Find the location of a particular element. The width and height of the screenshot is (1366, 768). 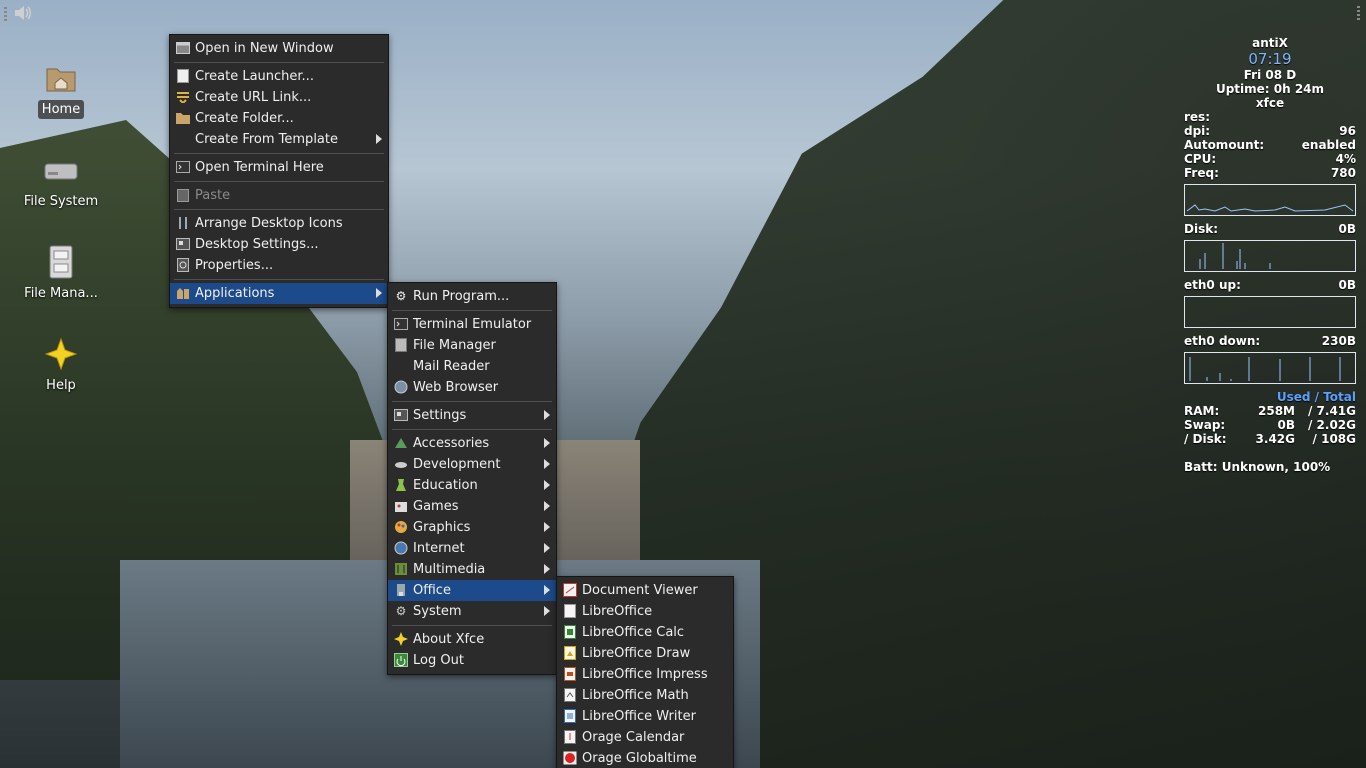

menu-item-games: Games is located at coordinates (472, 506).